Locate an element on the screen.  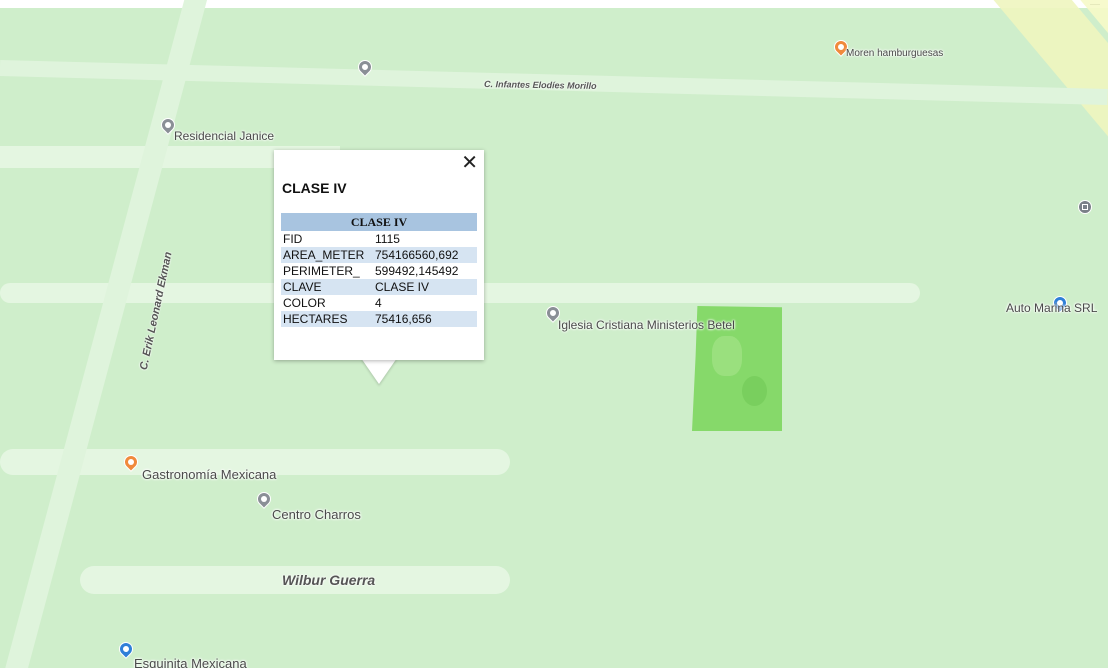
table-row: HECTARES 75416,656 is located at coordinates (379, 319).